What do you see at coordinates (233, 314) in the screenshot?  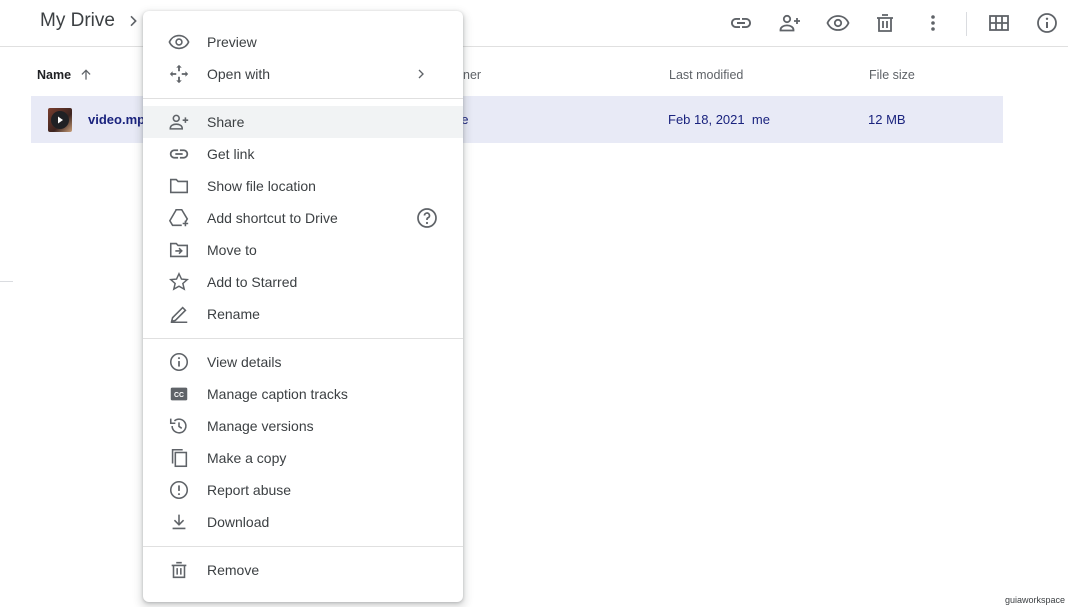 I see `menu-item-label: Rename` at bounding box center [233, 314].